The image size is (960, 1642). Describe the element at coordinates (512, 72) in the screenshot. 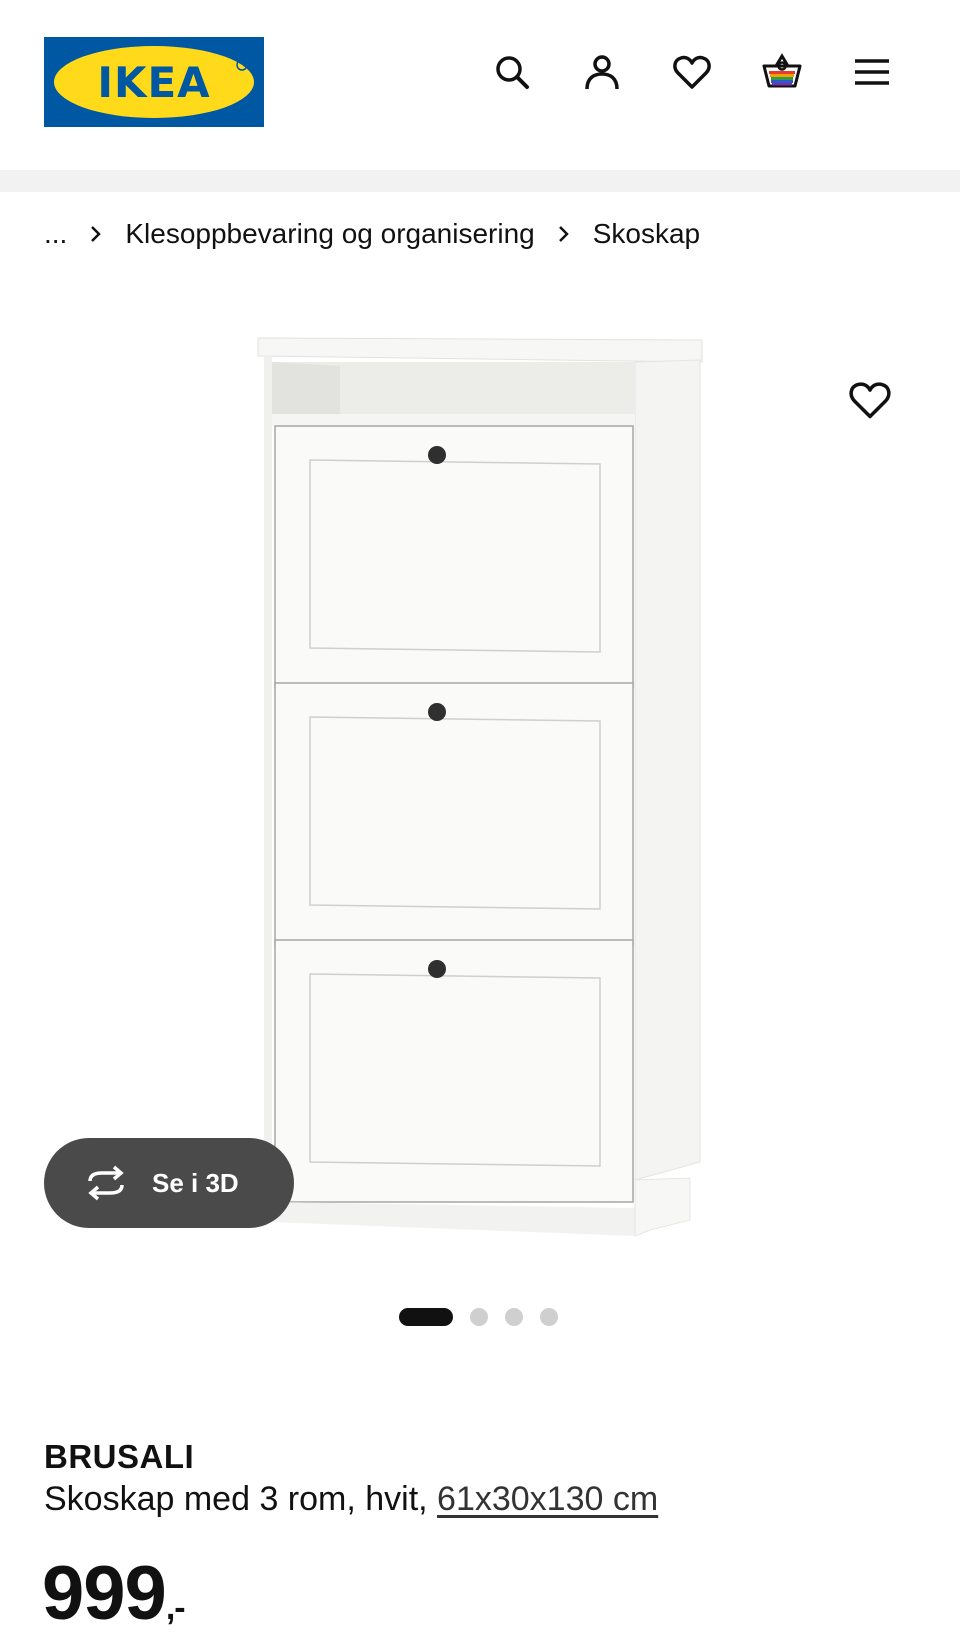

I see `search-icon` at that location.